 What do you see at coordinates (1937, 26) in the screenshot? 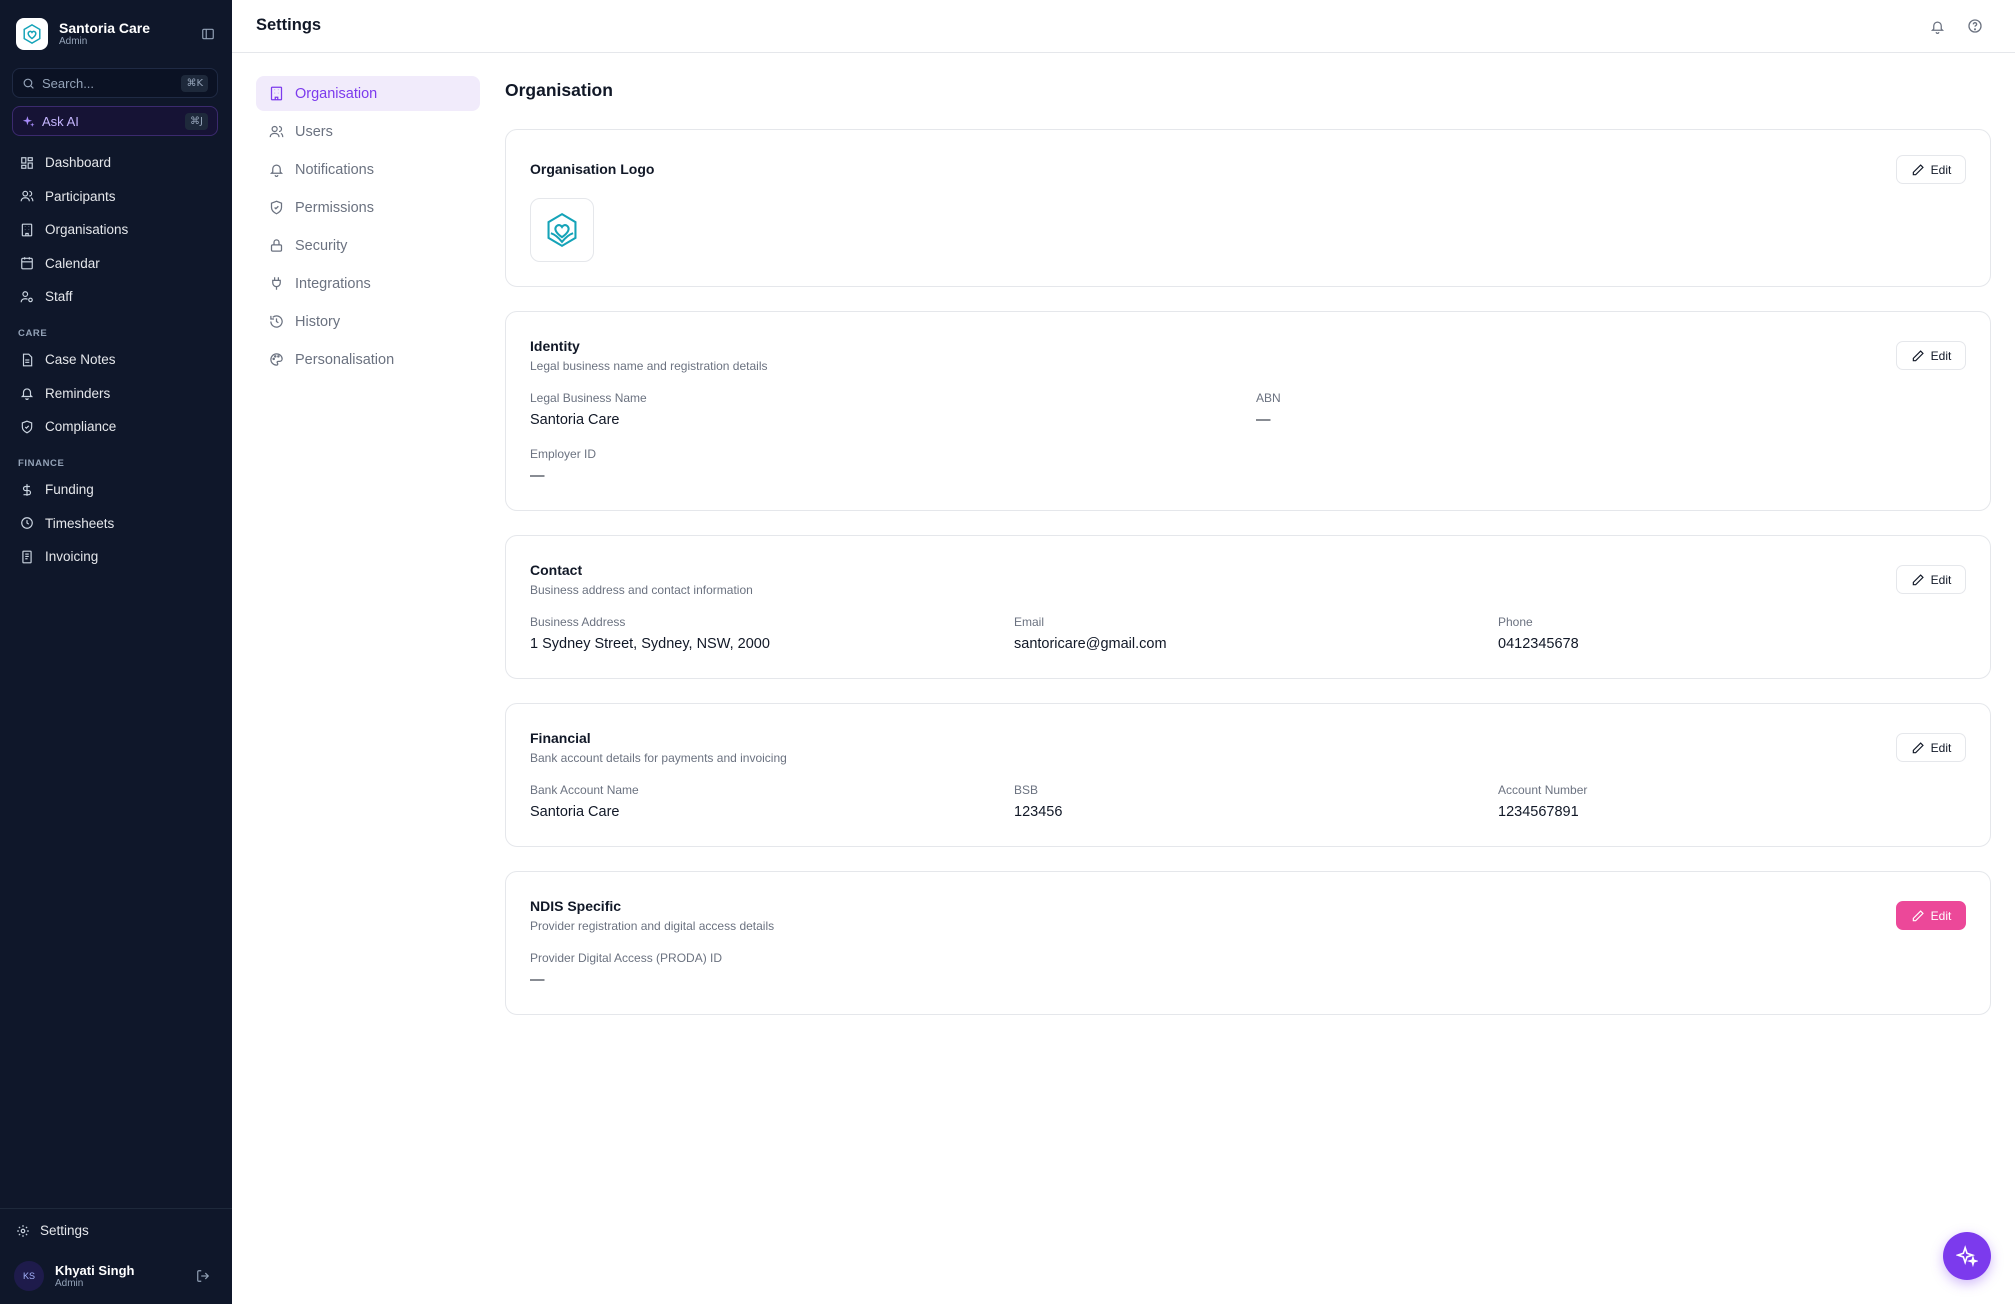
I see `notification-bell-icon` at bounding box center [1937, 26].